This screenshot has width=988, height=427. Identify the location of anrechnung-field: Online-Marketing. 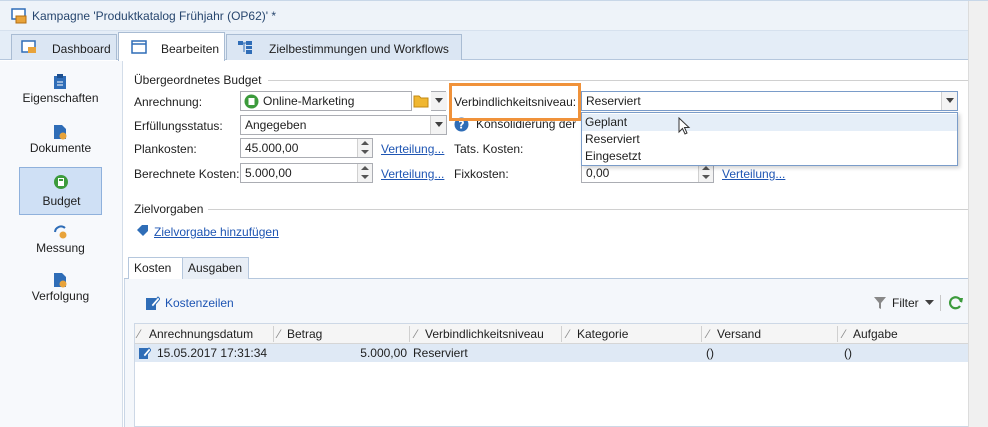
(326, 101).